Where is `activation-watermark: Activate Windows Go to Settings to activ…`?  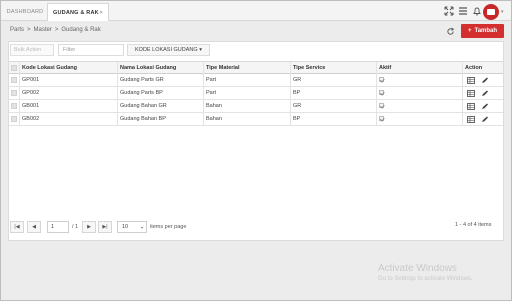
activation-watermark: Activate Windows Go to Settings to activ… is located at coordinates (425, 272).